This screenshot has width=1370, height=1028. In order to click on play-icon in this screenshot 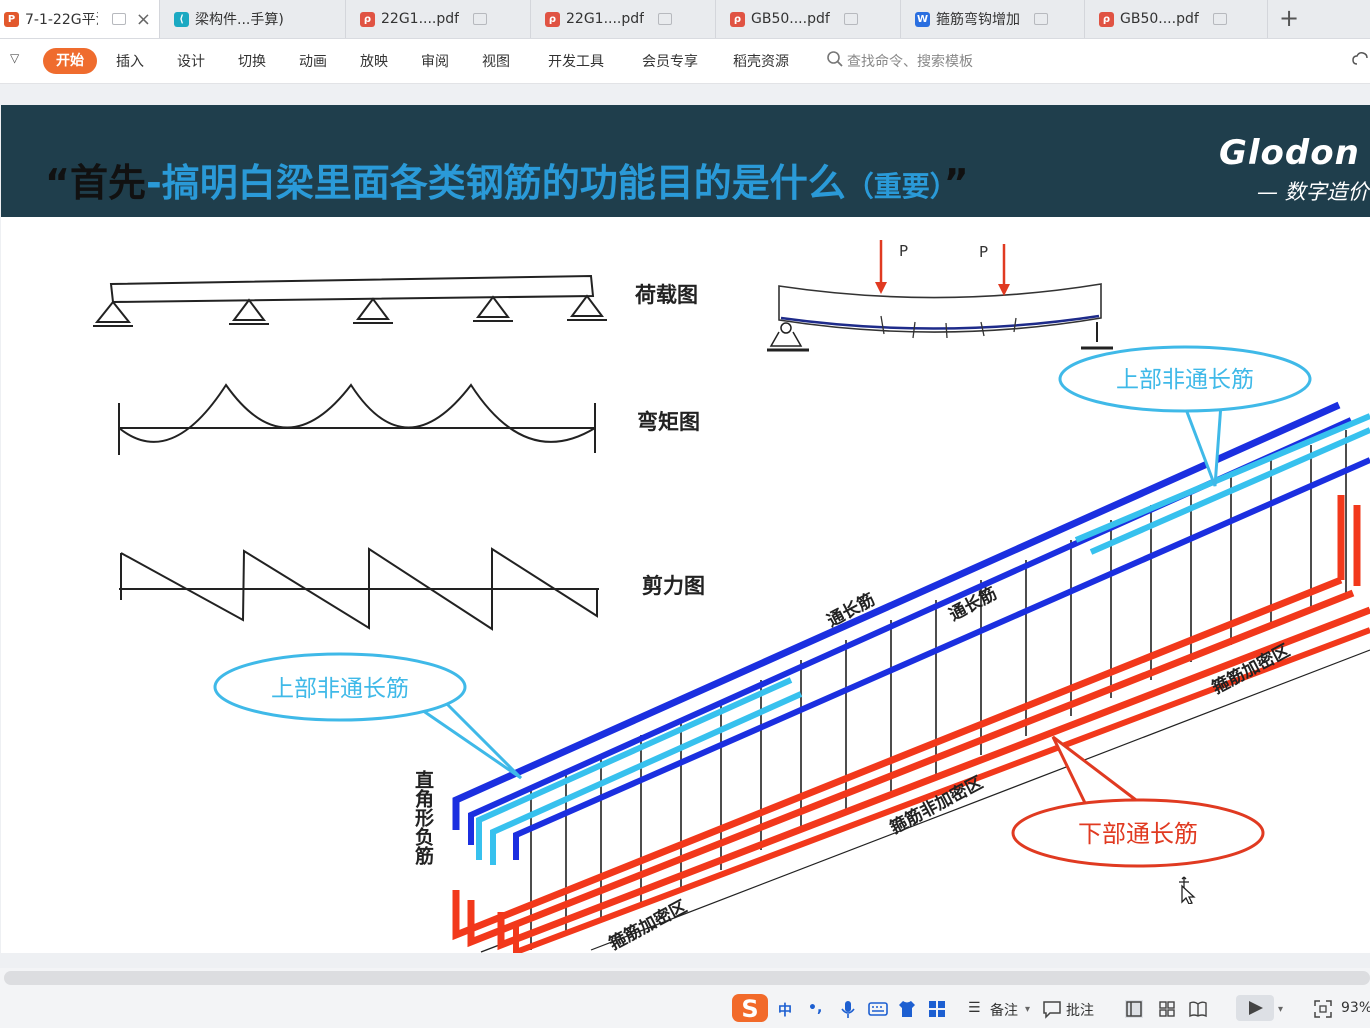, I will do `click(1256, 1008)`.